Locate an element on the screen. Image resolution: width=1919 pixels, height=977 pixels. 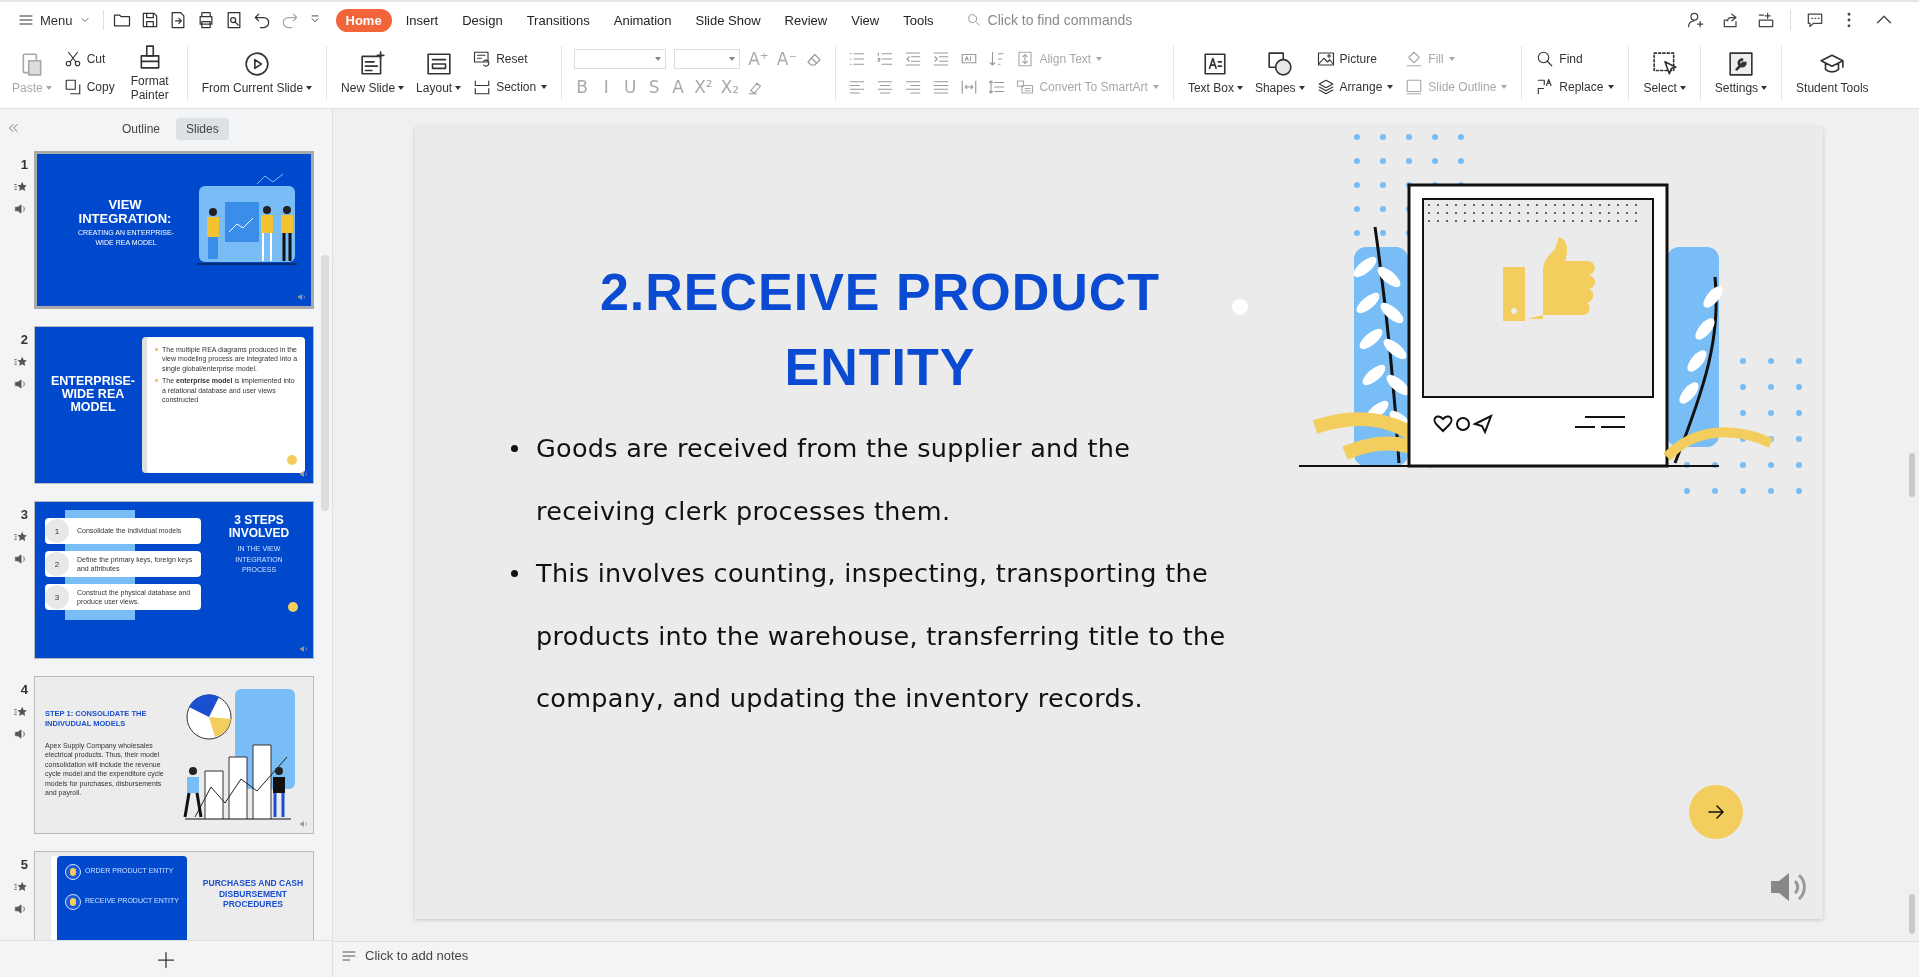
play-button: From Current Slide is located at coordinates (257, 73).